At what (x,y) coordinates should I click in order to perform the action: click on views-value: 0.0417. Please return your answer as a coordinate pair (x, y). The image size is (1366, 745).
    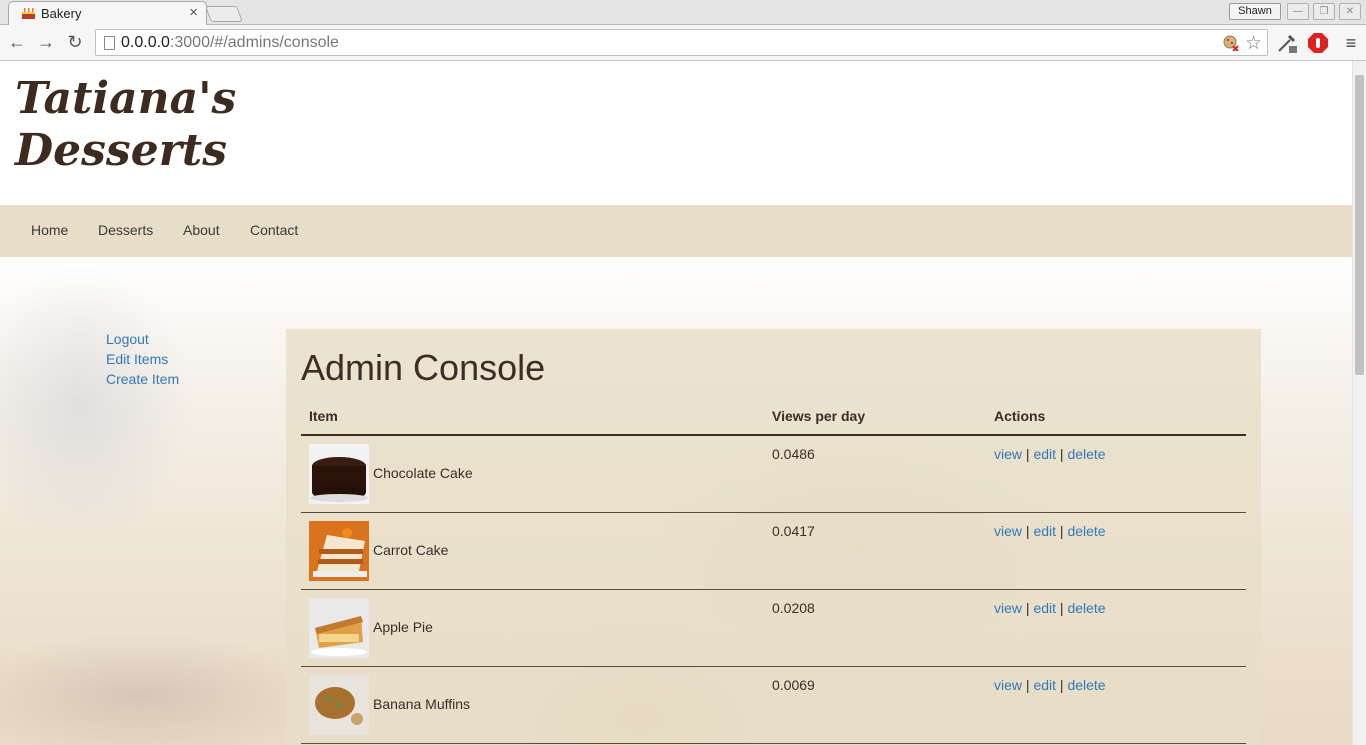
    Looking at the image, I should click on (793, 531).